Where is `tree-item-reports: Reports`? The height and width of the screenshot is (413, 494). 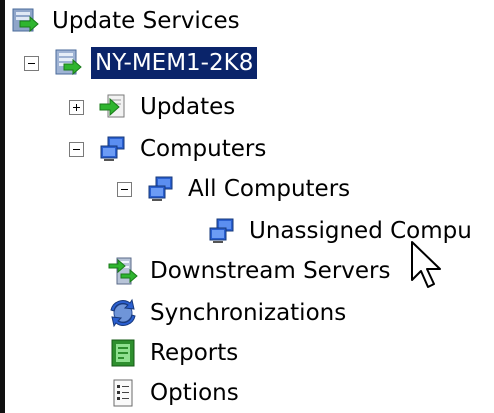 tree-item-reports: Reports is located at coordinates (175, 353).